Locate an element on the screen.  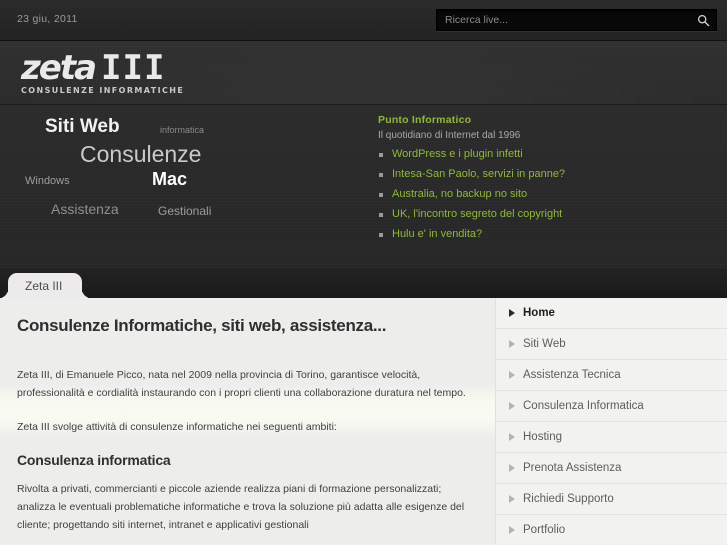
news-feed-link: UK, l'incontro segreto del copyright is located at coordinates (477, 214).